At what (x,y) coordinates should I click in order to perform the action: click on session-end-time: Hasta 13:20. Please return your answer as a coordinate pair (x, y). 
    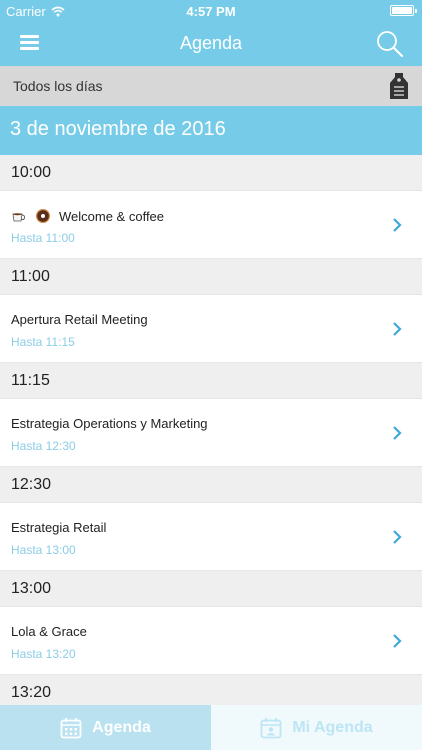
    Looking at the image, I should click on (43, 654).